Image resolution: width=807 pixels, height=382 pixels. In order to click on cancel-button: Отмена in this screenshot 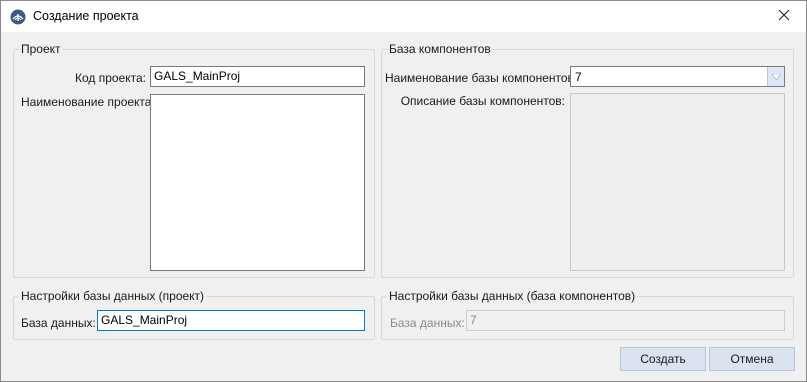, I will do `click(752, 359)`.